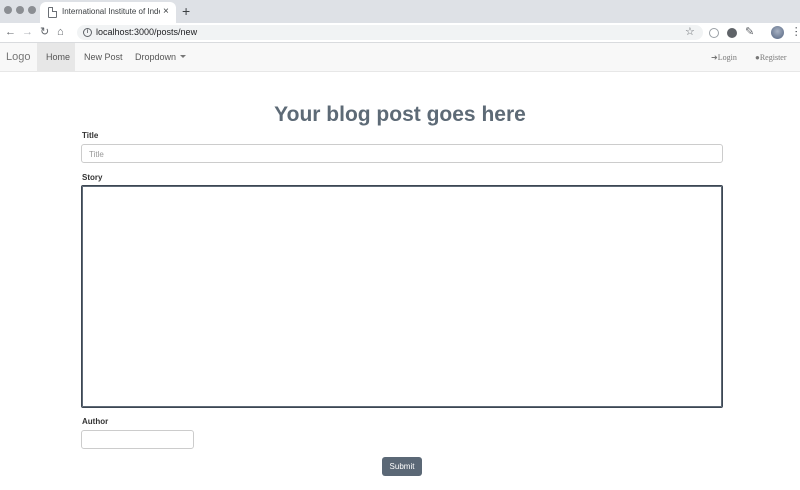 Image resolution: width=800 pixels, height=490 pixels. I want to click on nav-login: ➜Login, so click(724, 58).